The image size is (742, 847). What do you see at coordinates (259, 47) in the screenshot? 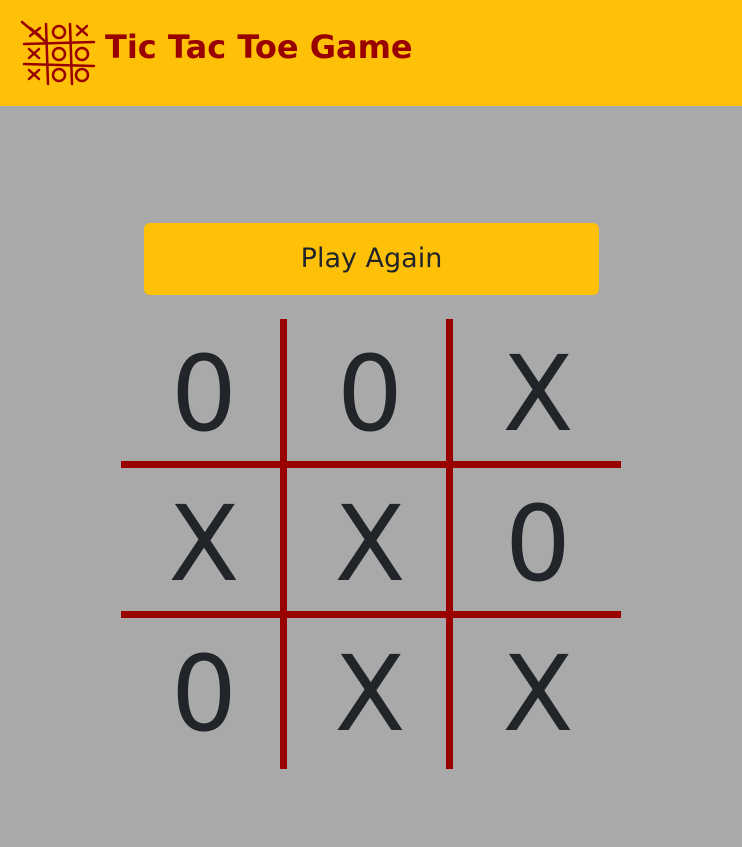
I see `app-title: Tic Tac Toe Game` at bounding box center [259, 47].